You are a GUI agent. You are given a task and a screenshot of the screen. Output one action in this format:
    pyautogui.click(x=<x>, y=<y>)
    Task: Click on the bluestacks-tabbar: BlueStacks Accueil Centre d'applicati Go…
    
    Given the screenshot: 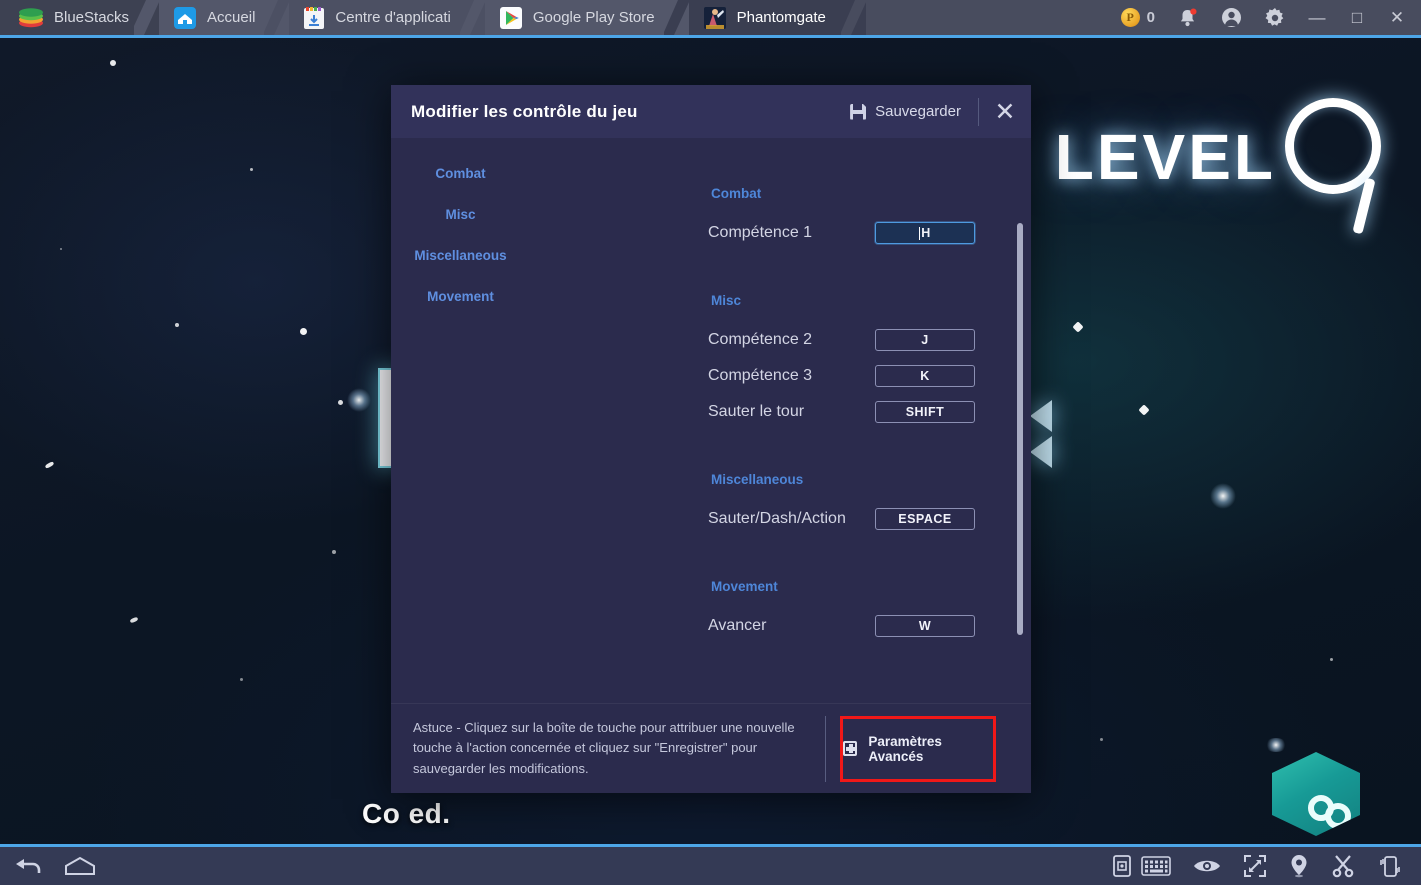 What is the action you would take?
    pyautogui.click(x=710, y=17)
    